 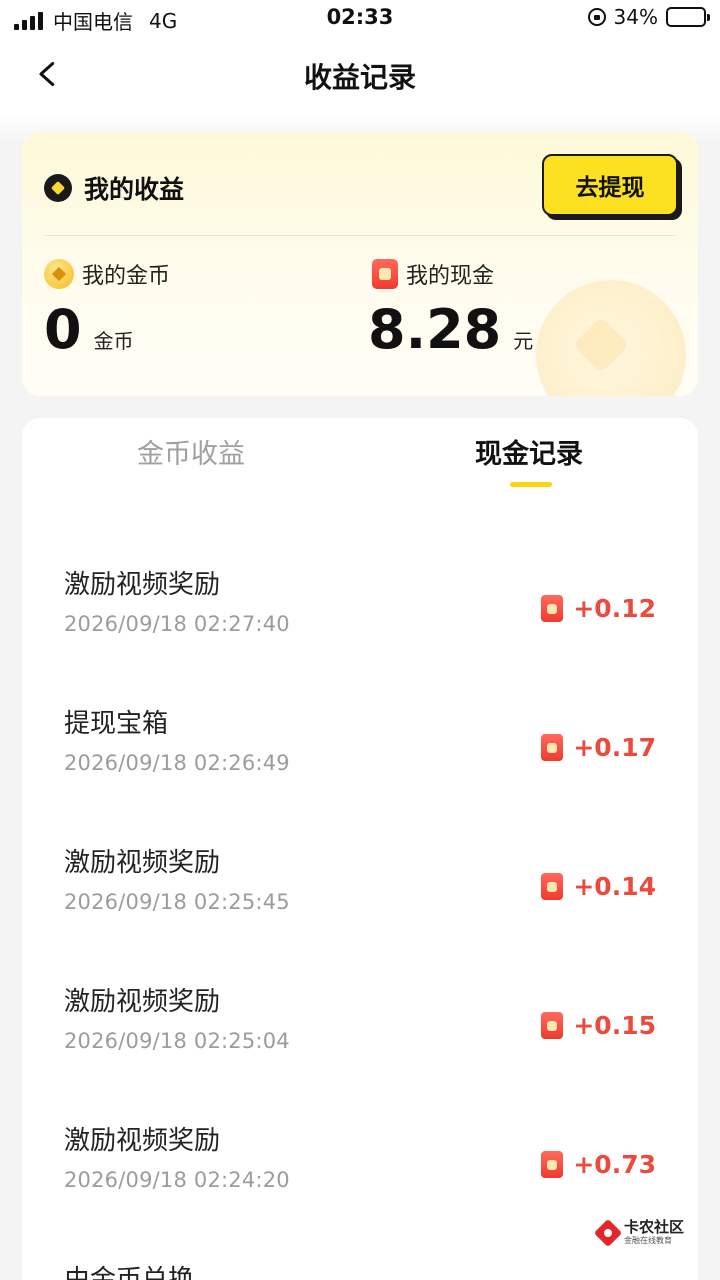 I want to click on record-amount-group: +0.14, so click(x=598, y=886).